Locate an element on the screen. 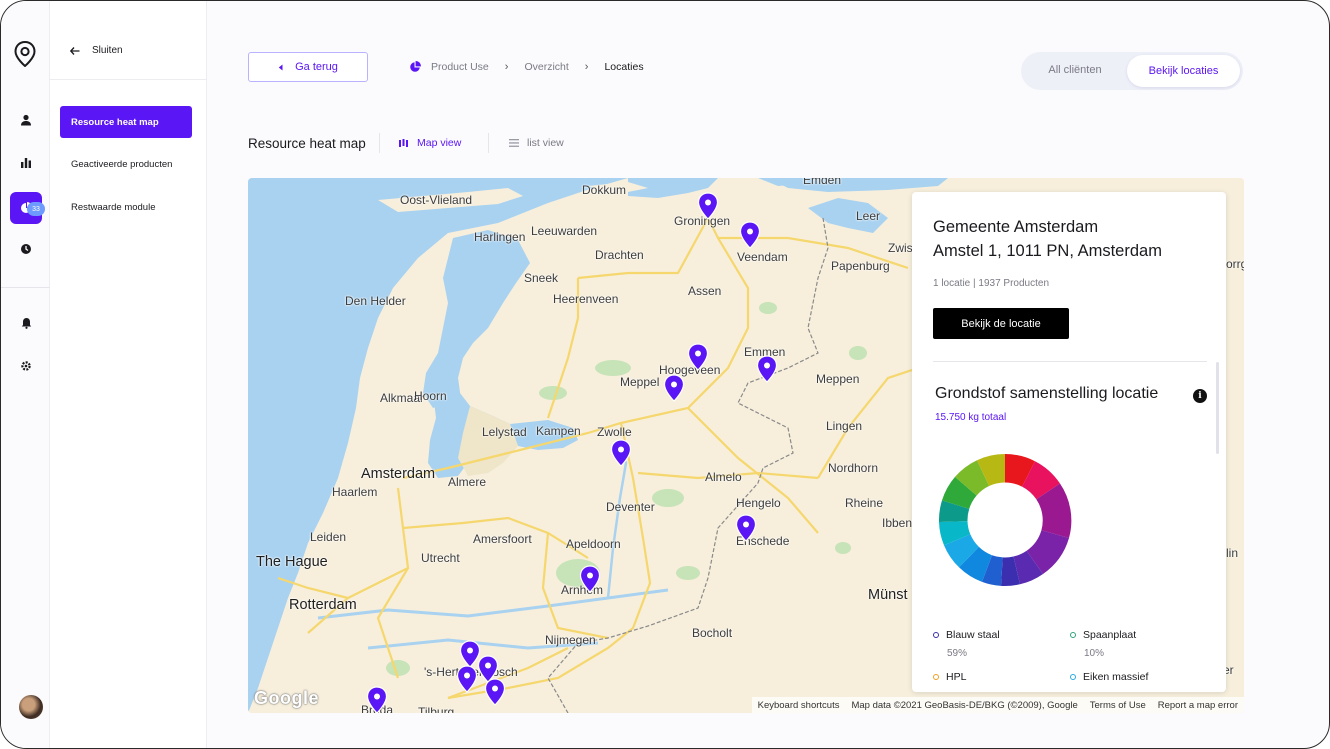 The width and height of the screenshot is (1330, 749). map-label: Leiden is located at coordinates (328, 537).